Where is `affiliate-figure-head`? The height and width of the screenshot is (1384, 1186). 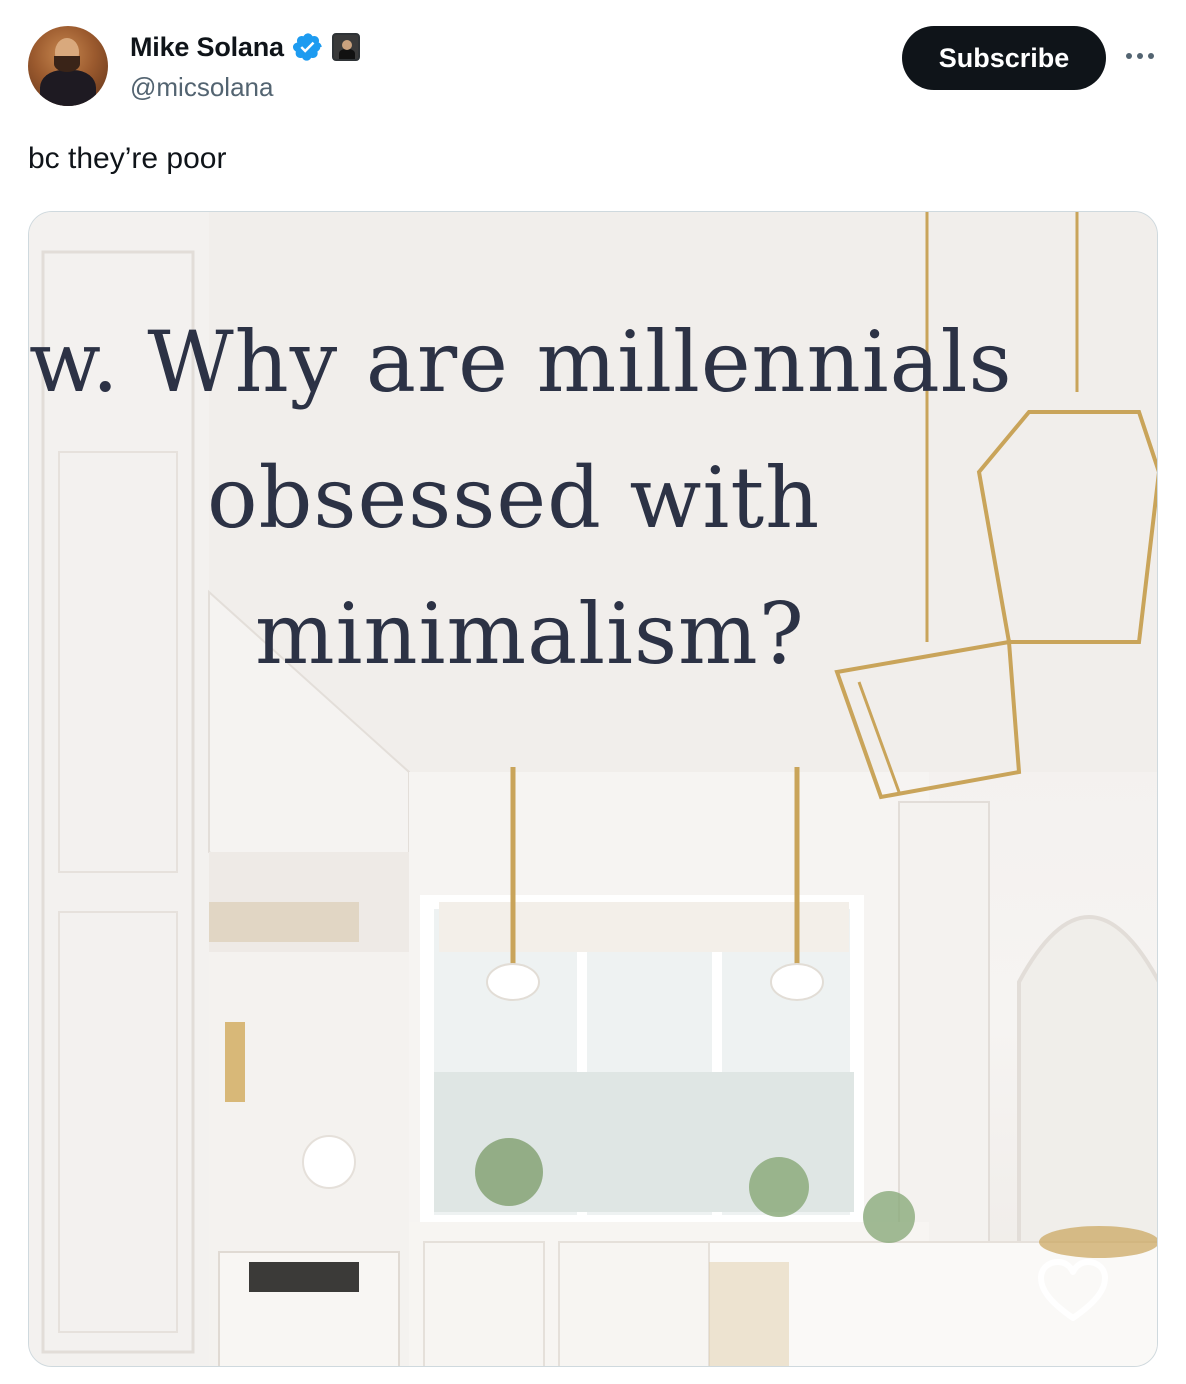
affiliate-figure-head is located at coordinates (346, 45).